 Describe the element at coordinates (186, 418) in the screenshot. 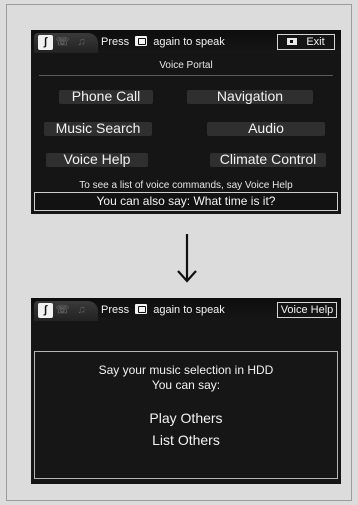

I see `option-play-others: Play Others` at that location.